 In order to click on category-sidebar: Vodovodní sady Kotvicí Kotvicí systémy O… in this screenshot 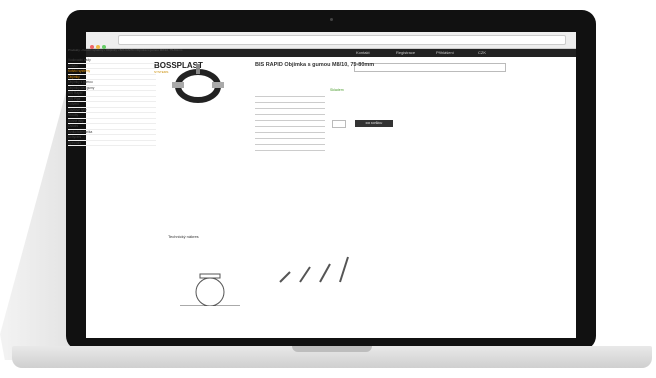, I will do `click(112, 102)`.